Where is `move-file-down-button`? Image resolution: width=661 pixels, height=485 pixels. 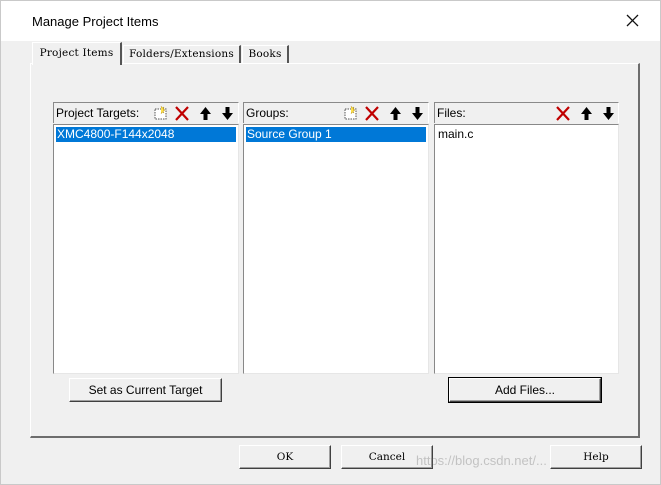 move-file-down-button is located at coordinates (608, 113).